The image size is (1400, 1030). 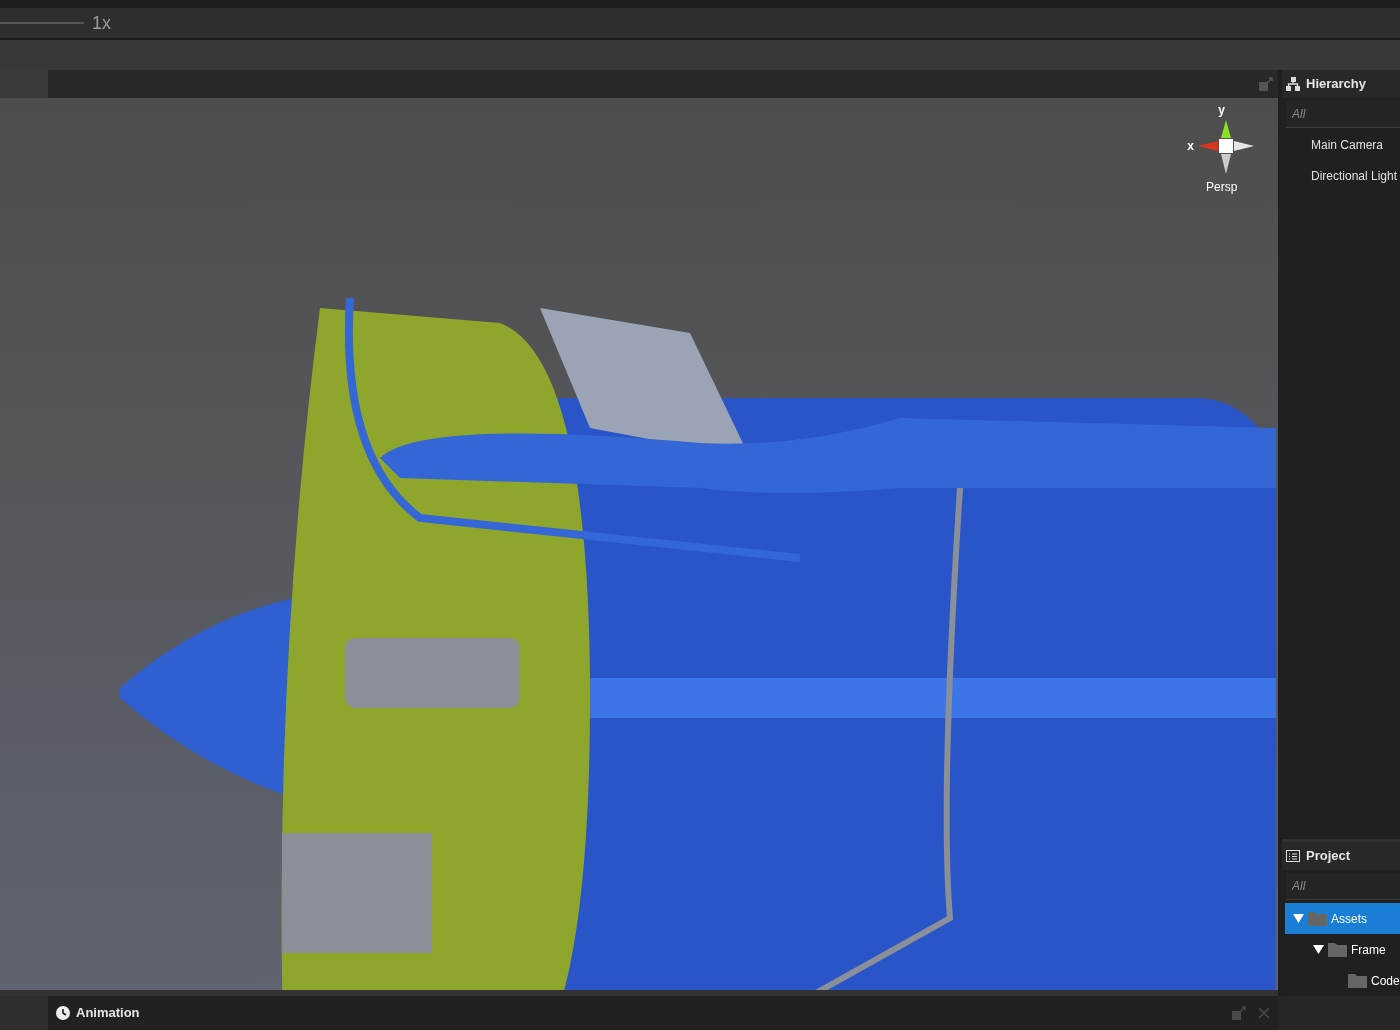 I want to click on hierarchy-item: Main Camera, so click(x=1341, y=145).